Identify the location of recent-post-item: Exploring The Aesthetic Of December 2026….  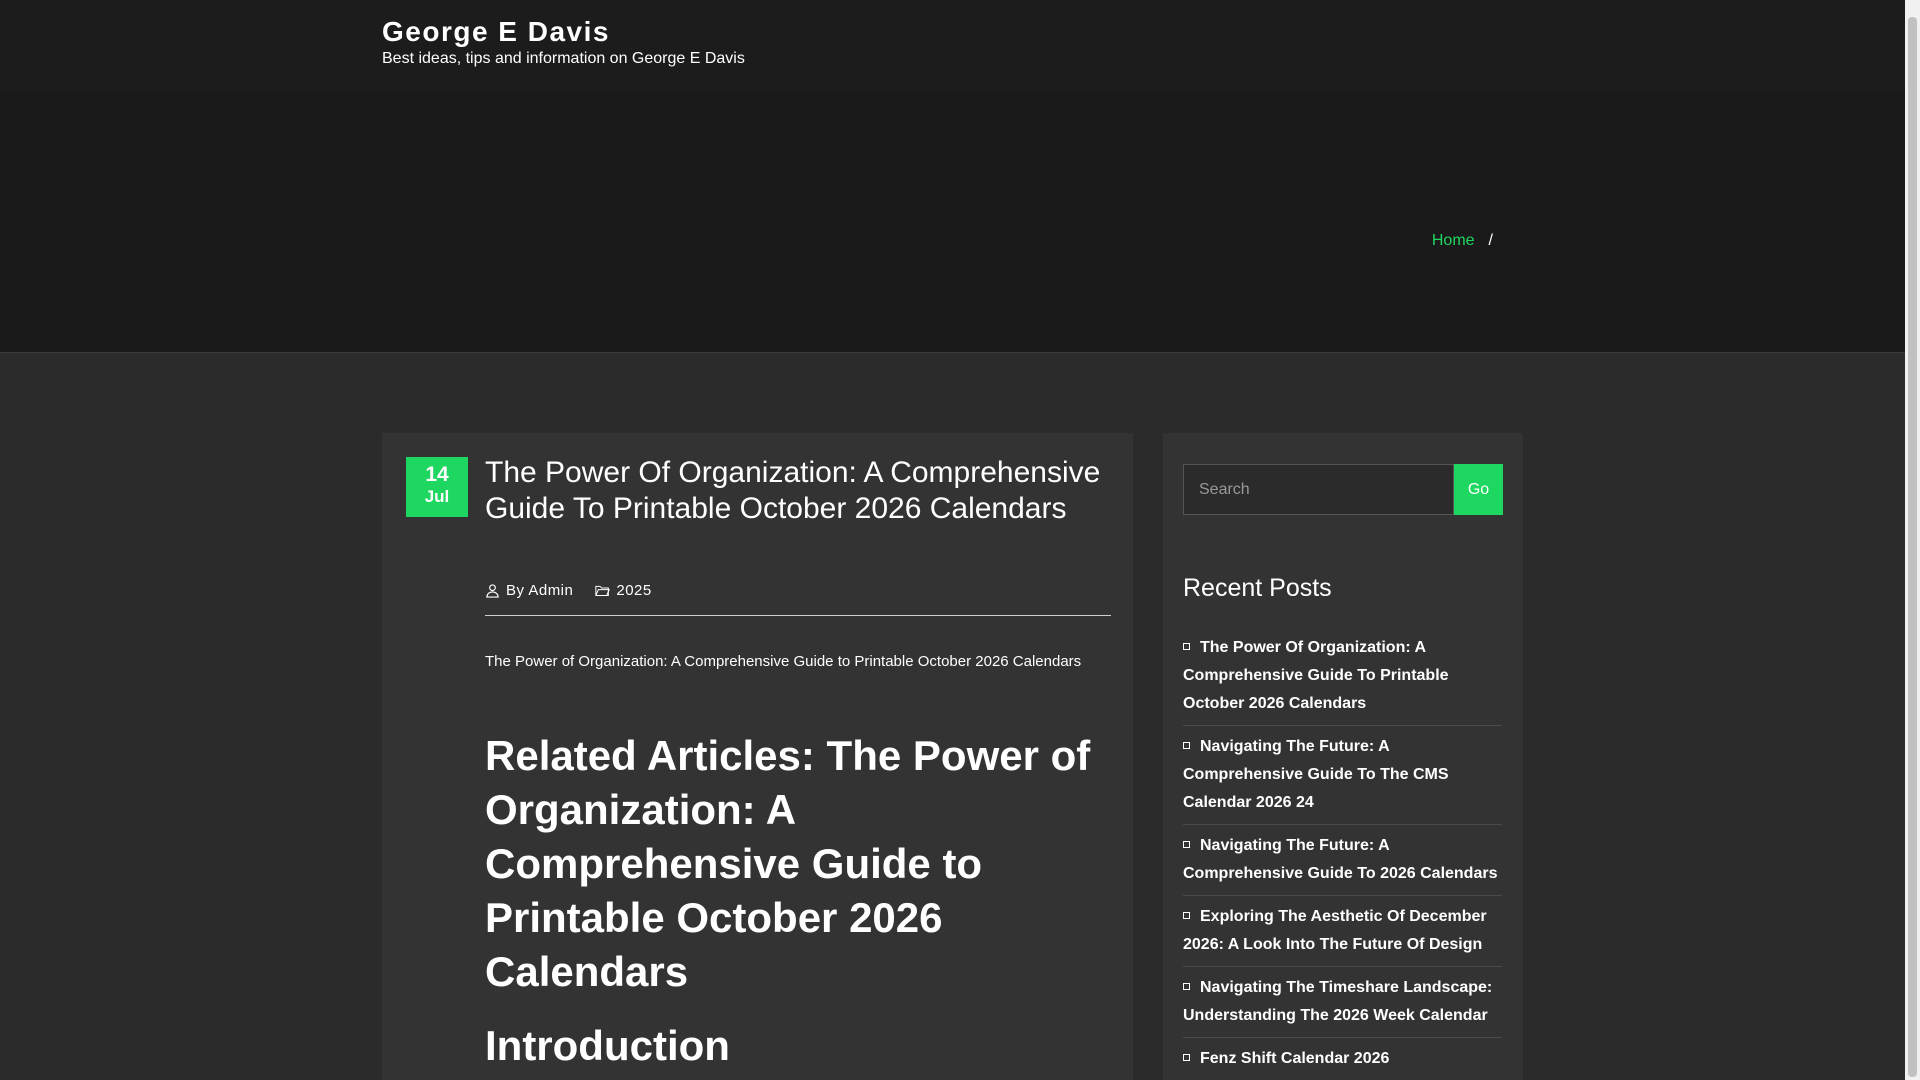
(1342, 931).